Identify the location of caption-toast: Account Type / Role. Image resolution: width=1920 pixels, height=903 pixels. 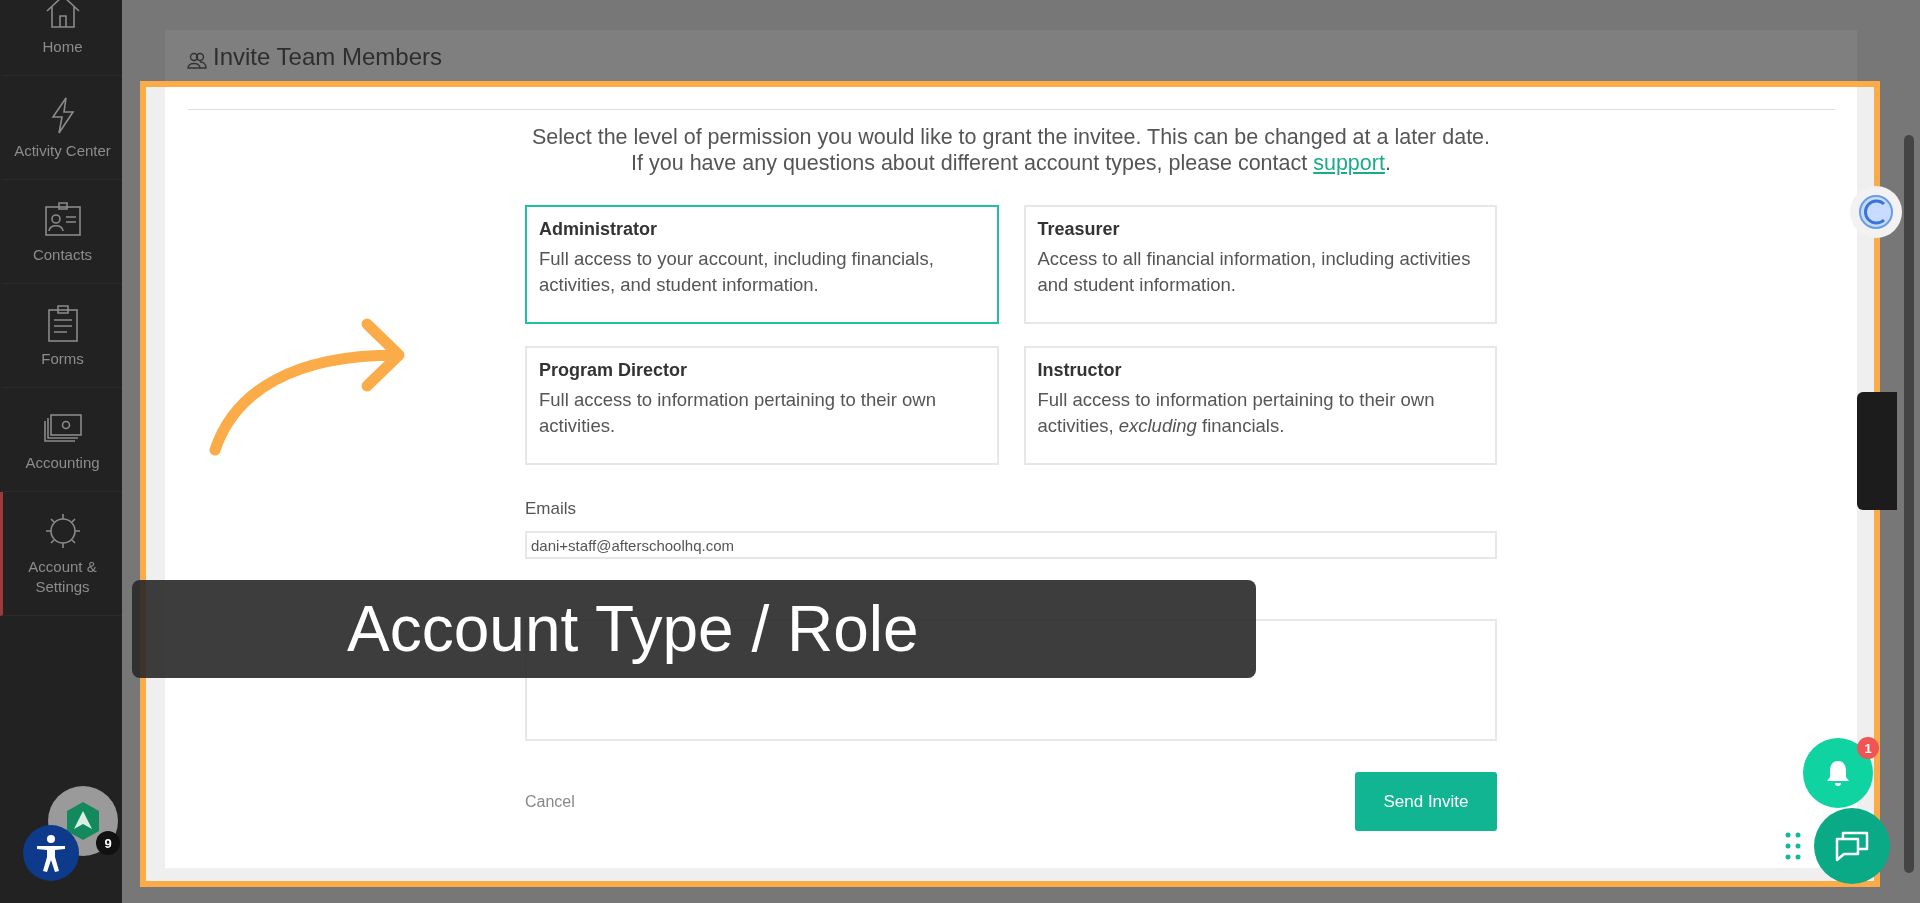
(694, 629).